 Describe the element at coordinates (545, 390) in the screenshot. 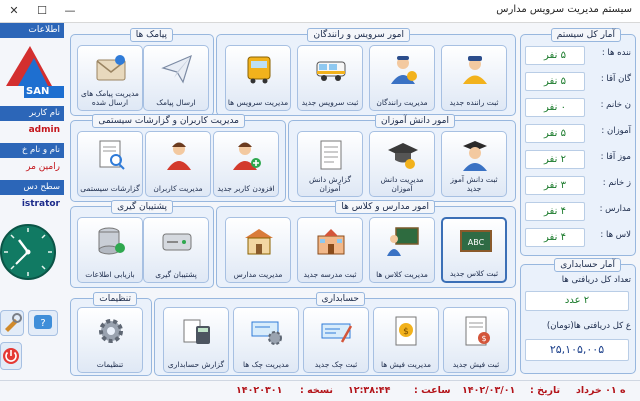

I see `date-label: تاریخ :` at that location.